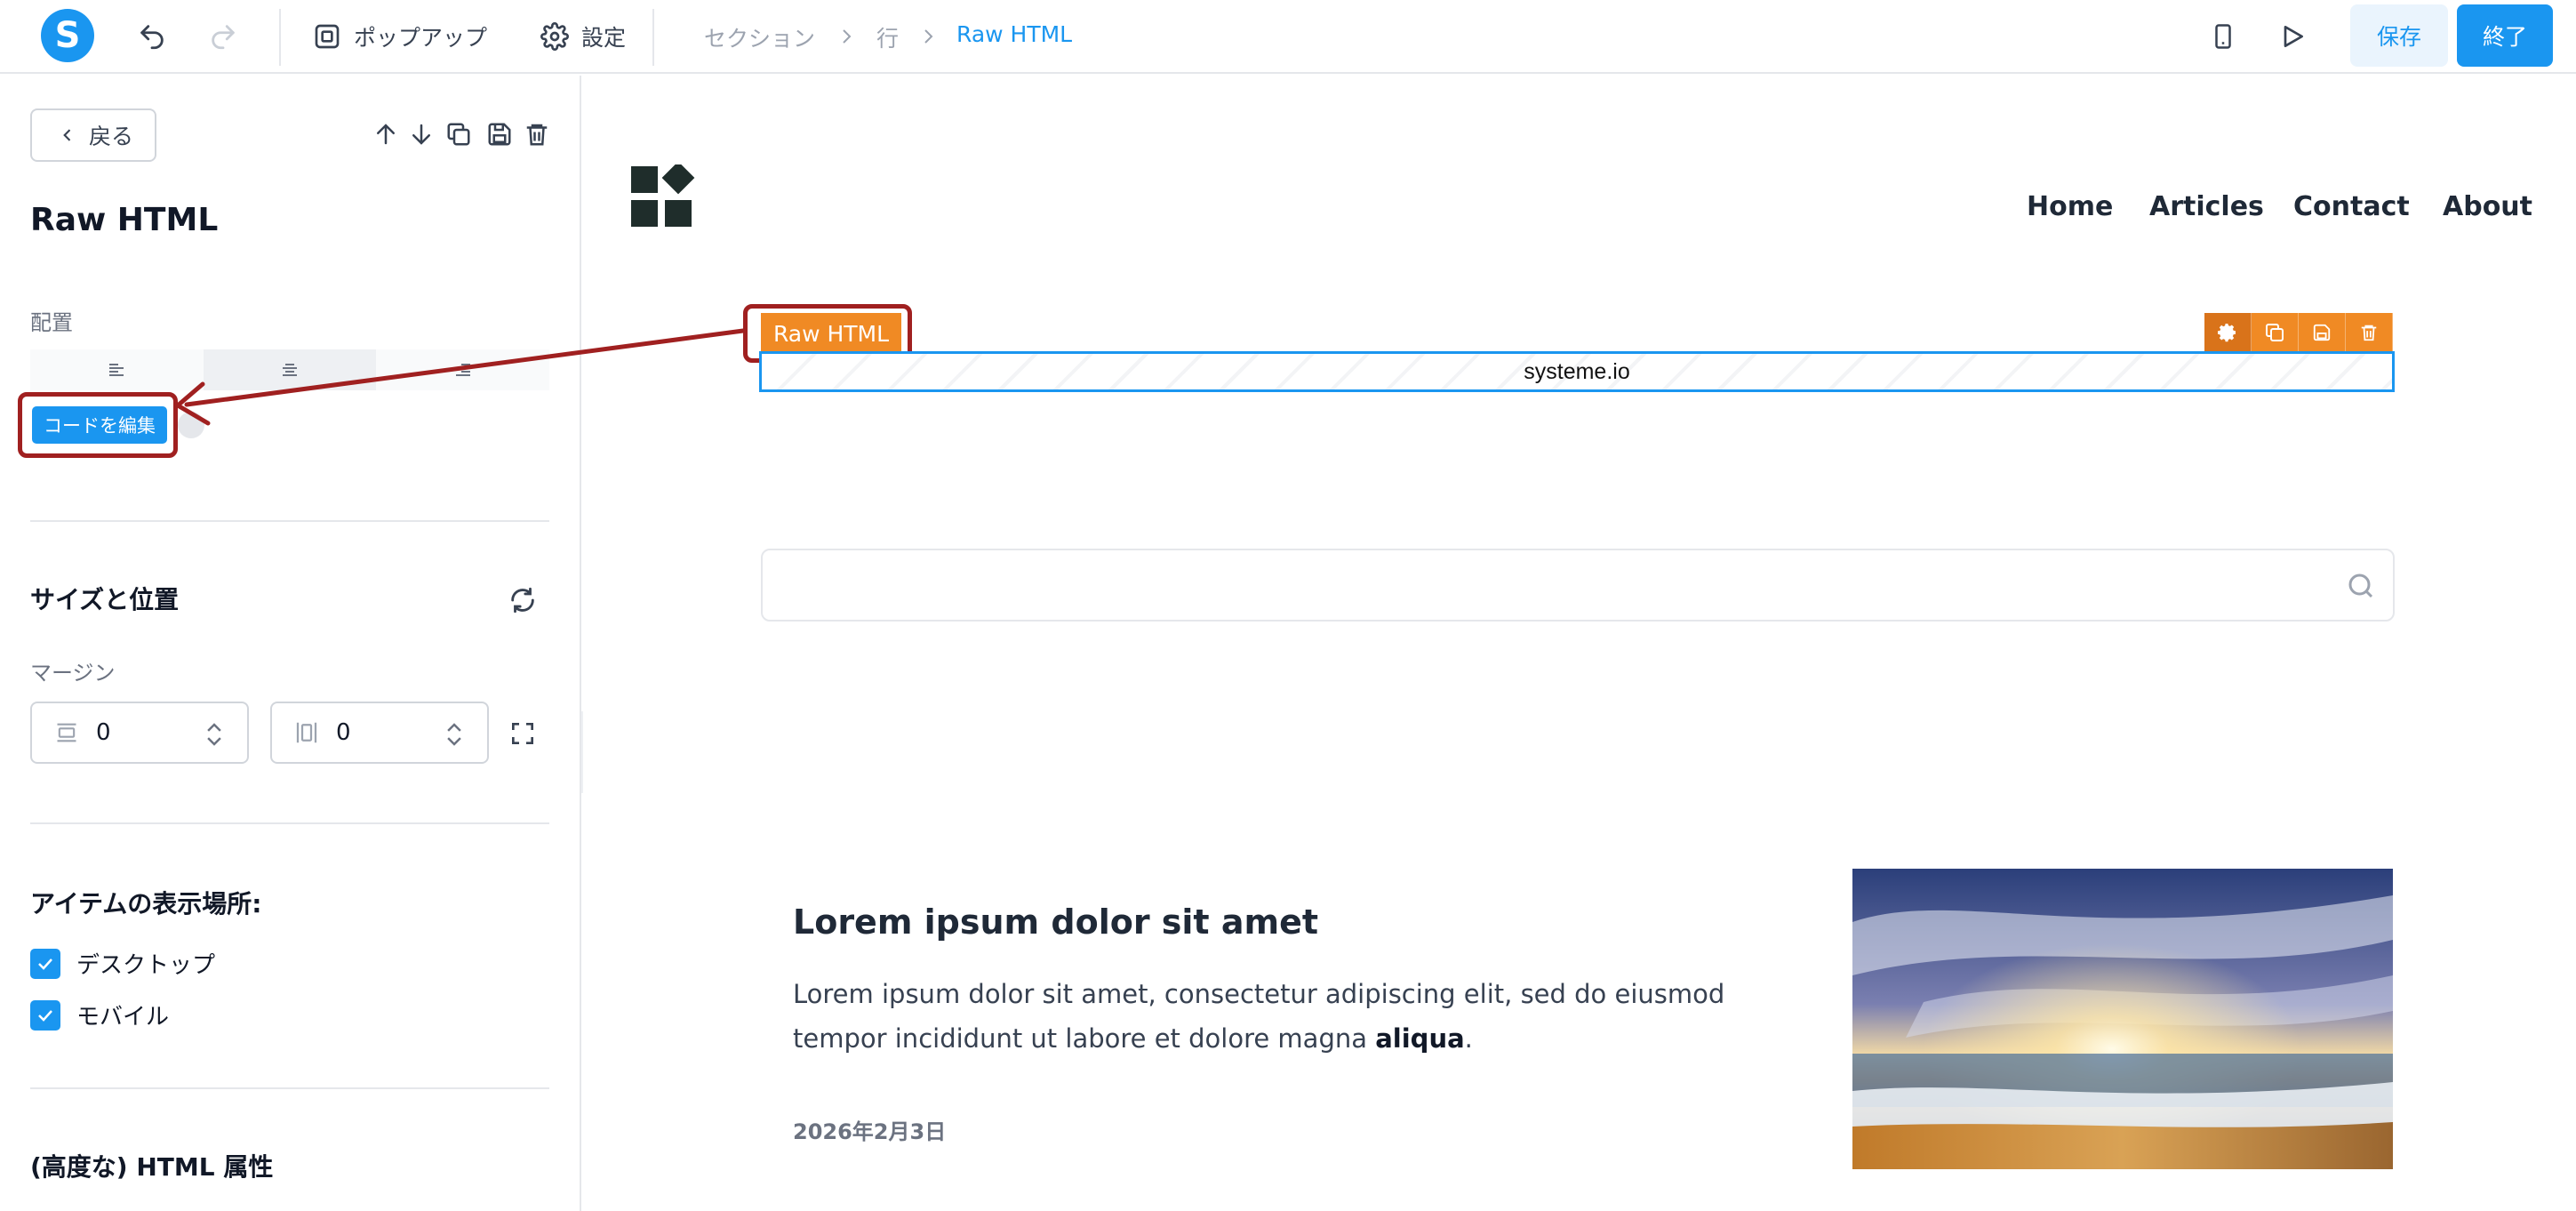  What do you see at coordinates (139, 733) in the screenshot?
I see `margin-horizontal-input: 0` at bounding box center [139, 733].